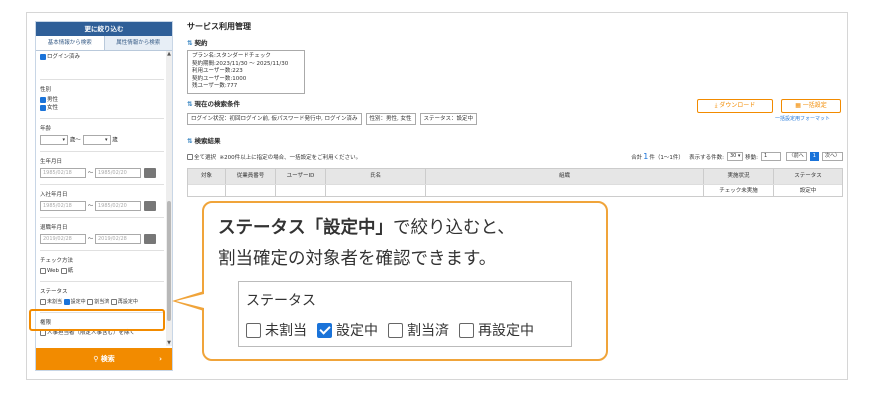 This screenshot has width=872, height=394. I want to click on callout-text: ステータス「設定中」で絞り込むと、 割当確定の対象者を確認できます。, so click(366, 244).